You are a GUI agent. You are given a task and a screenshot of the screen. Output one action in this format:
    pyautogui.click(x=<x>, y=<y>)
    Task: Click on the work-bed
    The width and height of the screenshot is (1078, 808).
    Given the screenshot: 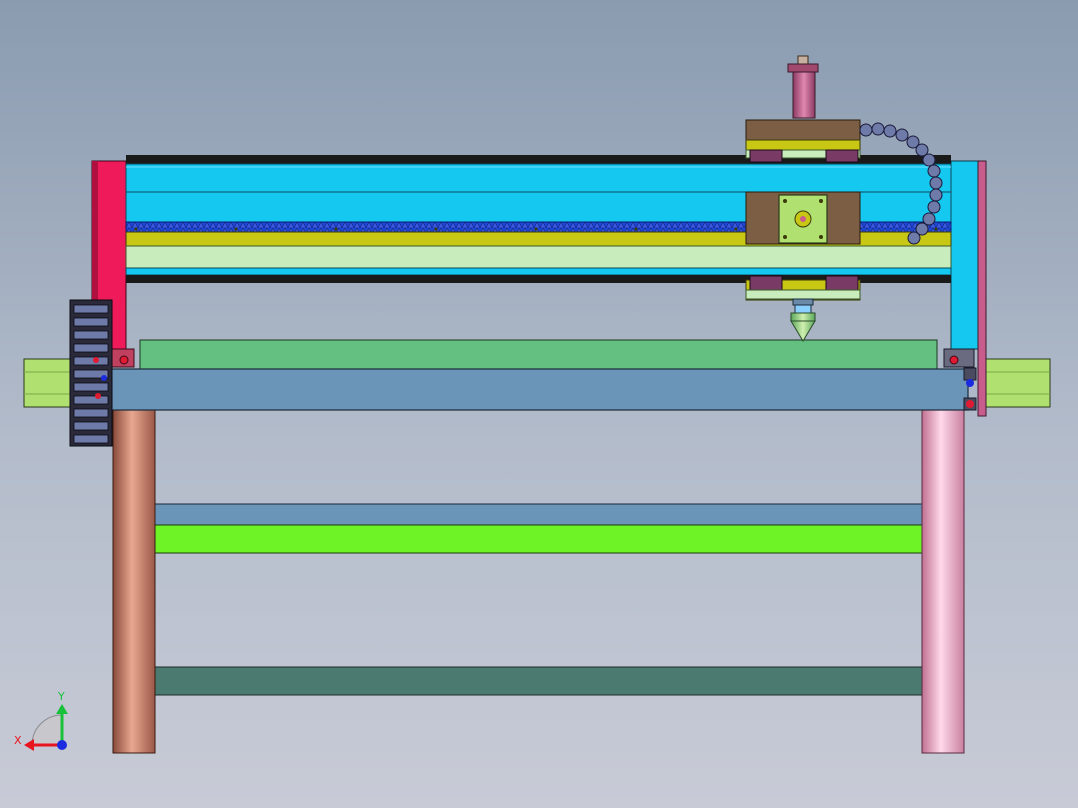 What is the action you would take?
    pyautogui.click(x=538, y=355)
    